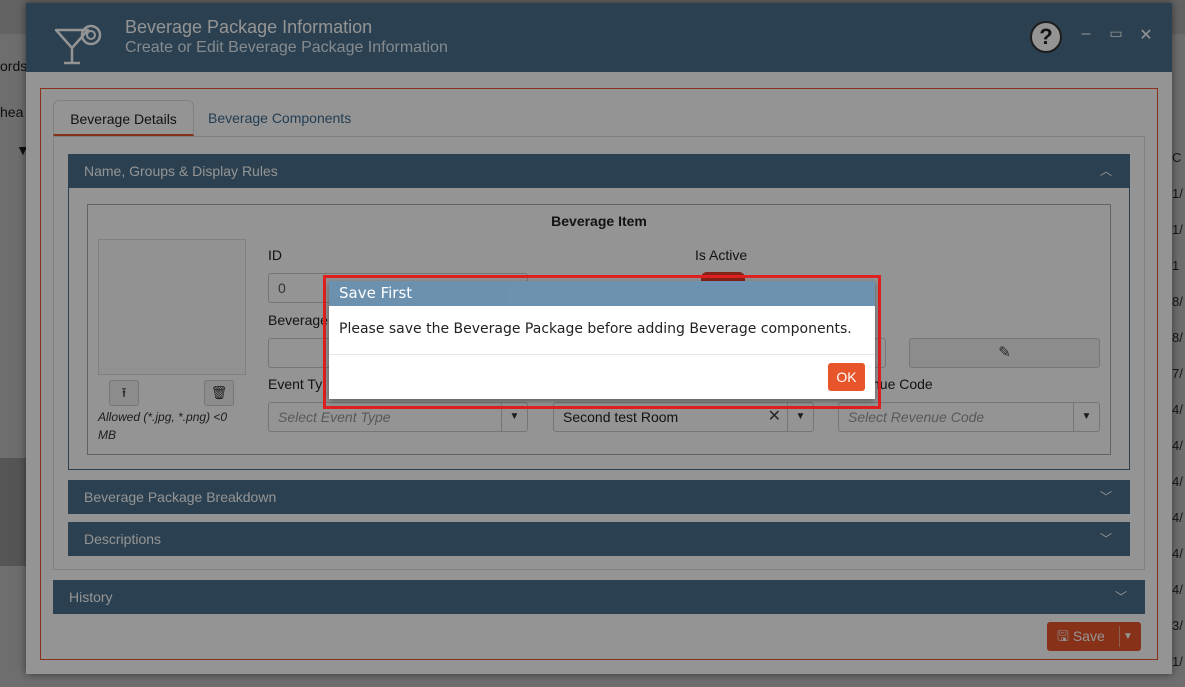 The height and width of the screenshot is (687, 1185). What do you see at coordinates (602, 354) in the screenshot?
I see `dialog-divider` at bounding box center [602, 354].